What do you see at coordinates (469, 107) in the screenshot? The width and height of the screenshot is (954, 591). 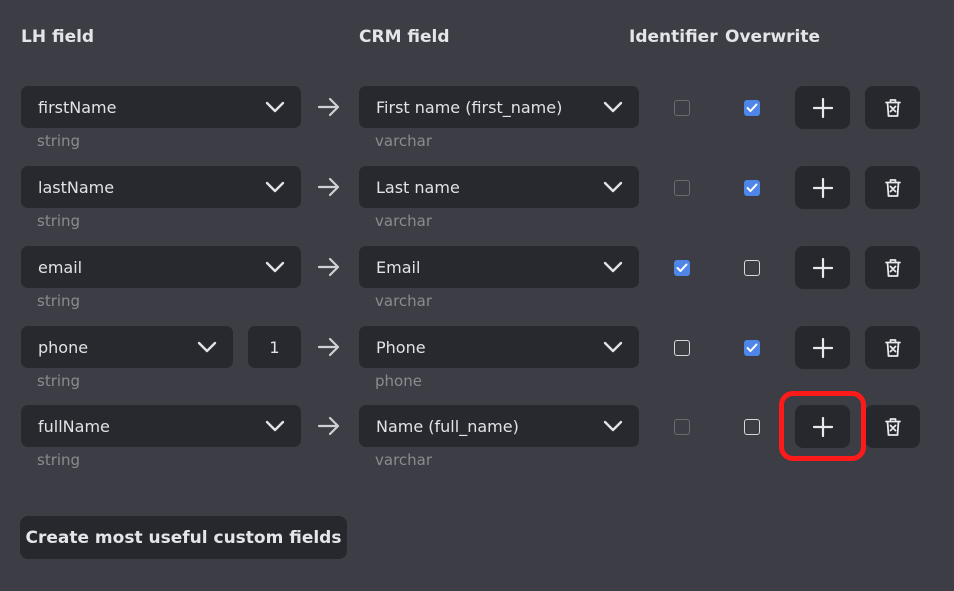 I see `crm-field-value: First name (first_name)` at bounding box center [469, 107].